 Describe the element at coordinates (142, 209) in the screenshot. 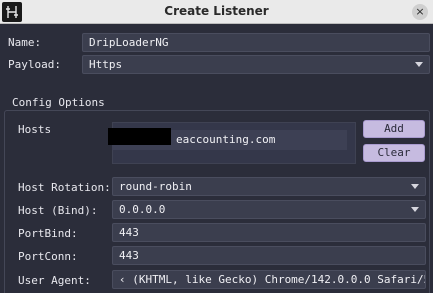

I see `host-bind-value: 0.0.0.0` at that location.